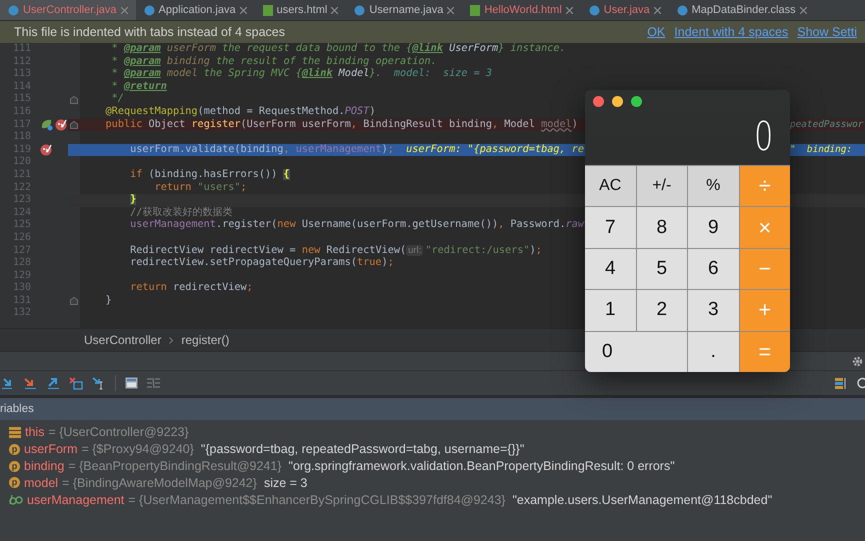 The image size is (865, 541). Describe the element at coordinates (598, 101) in the screenshot. I see `window-close-button` at that location.